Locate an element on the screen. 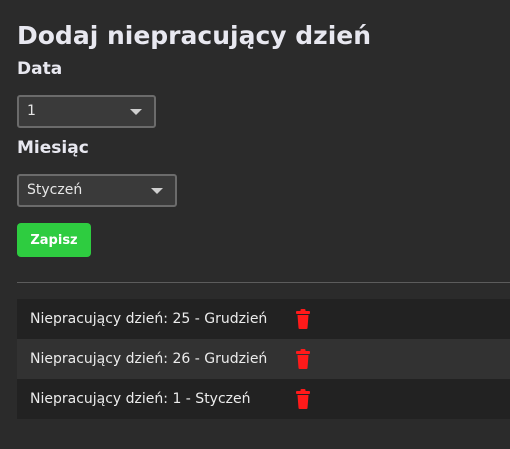 The width and height of the screenshot is (510, 449). holiday-label: Niepracujący dzień: 25 - Grudzień is located at coordinates (149, 319).